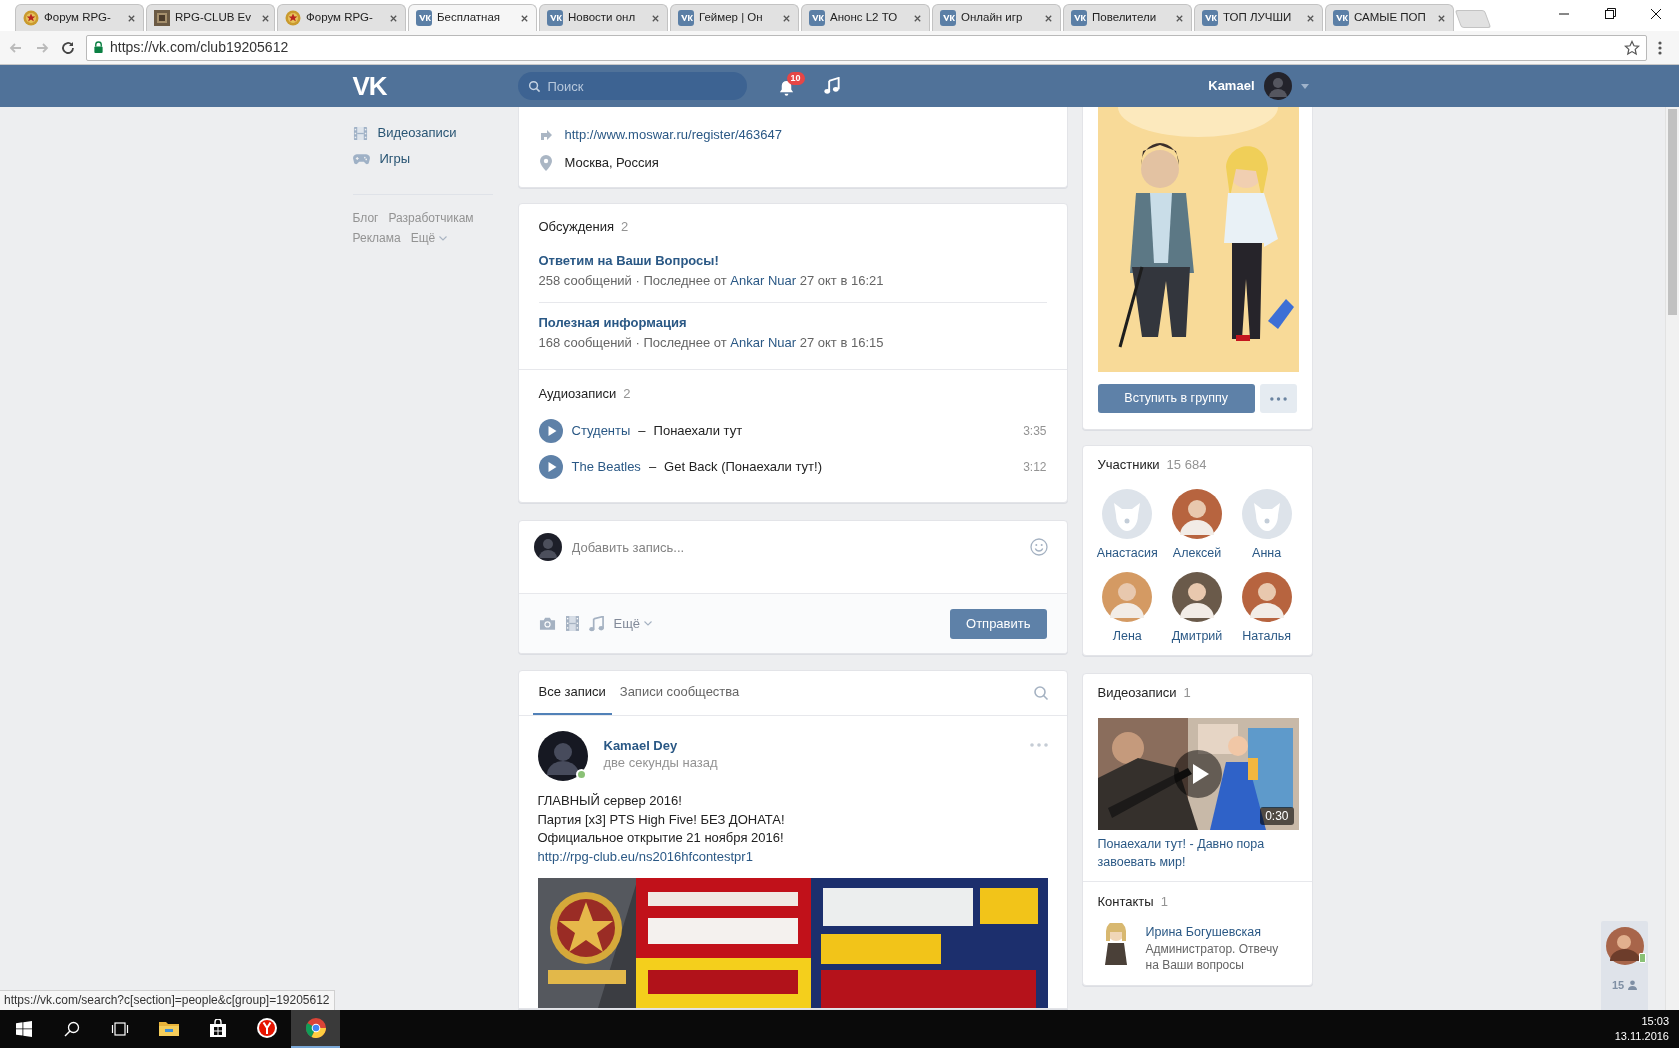 The height and width of the screenshot is (1048, 1679). I want to click on post-link: http://rpg-club.eu/ns2016hfcontestpr1, so click(645, 856).